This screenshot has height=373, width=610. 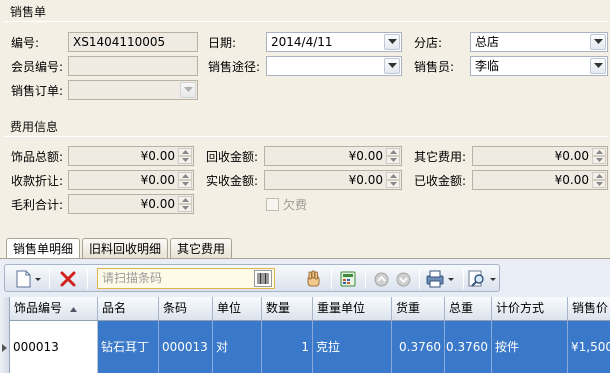 I want to click on tab-recycle-detail: 旧料回收明细, so click(x=125, y=248).